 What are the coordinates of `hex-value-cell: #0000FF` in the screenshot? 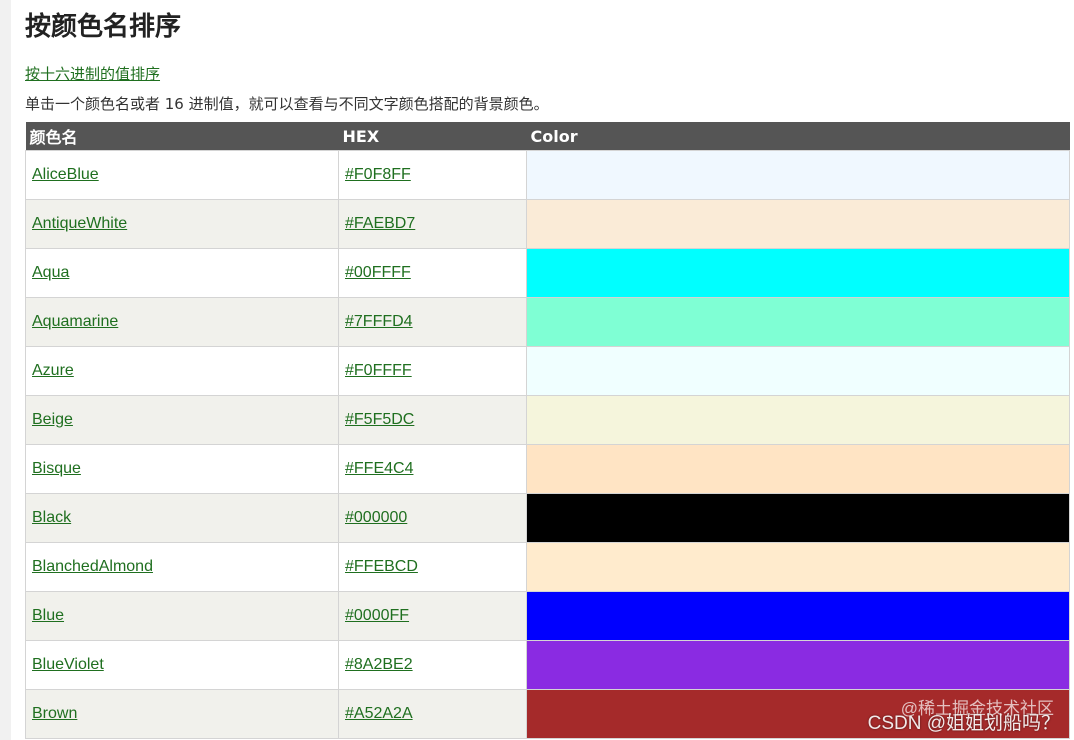 It's located at (432, 616).